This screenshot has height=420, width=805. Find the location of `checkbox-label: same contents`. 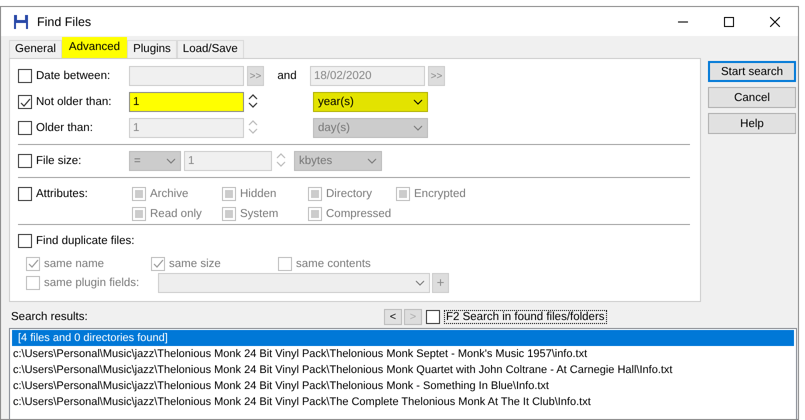

checkbox-label: same contents is located at coordinates (333, 264).